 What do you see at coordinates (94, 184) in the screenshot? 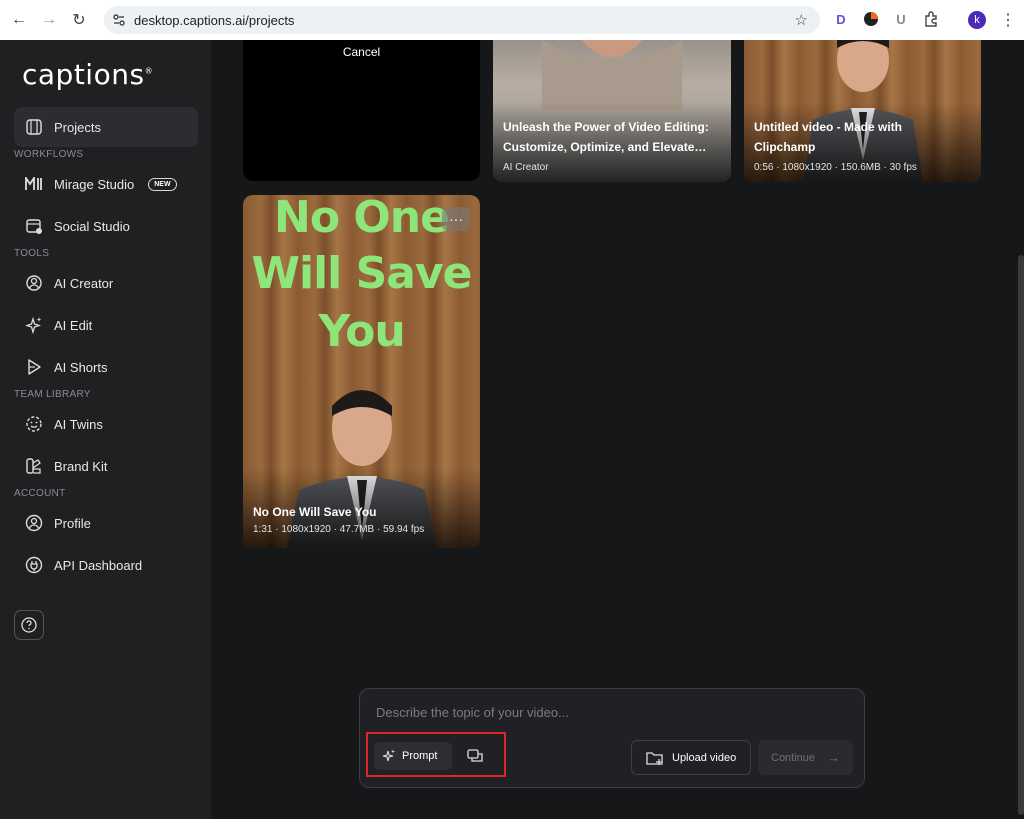
I see `sidebar-item-label: Mirage Studio` at bounding box center [94, 184].